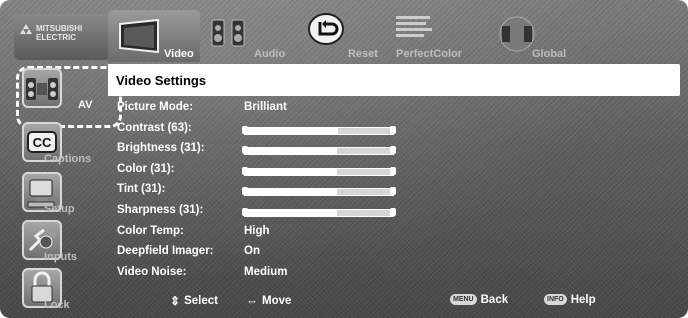 This screenshot has height=318, width=688. What do you see at coordinates (42, 88) in the screenshot?
I see `av-speakers-icon` at bounding box center [42, 88].